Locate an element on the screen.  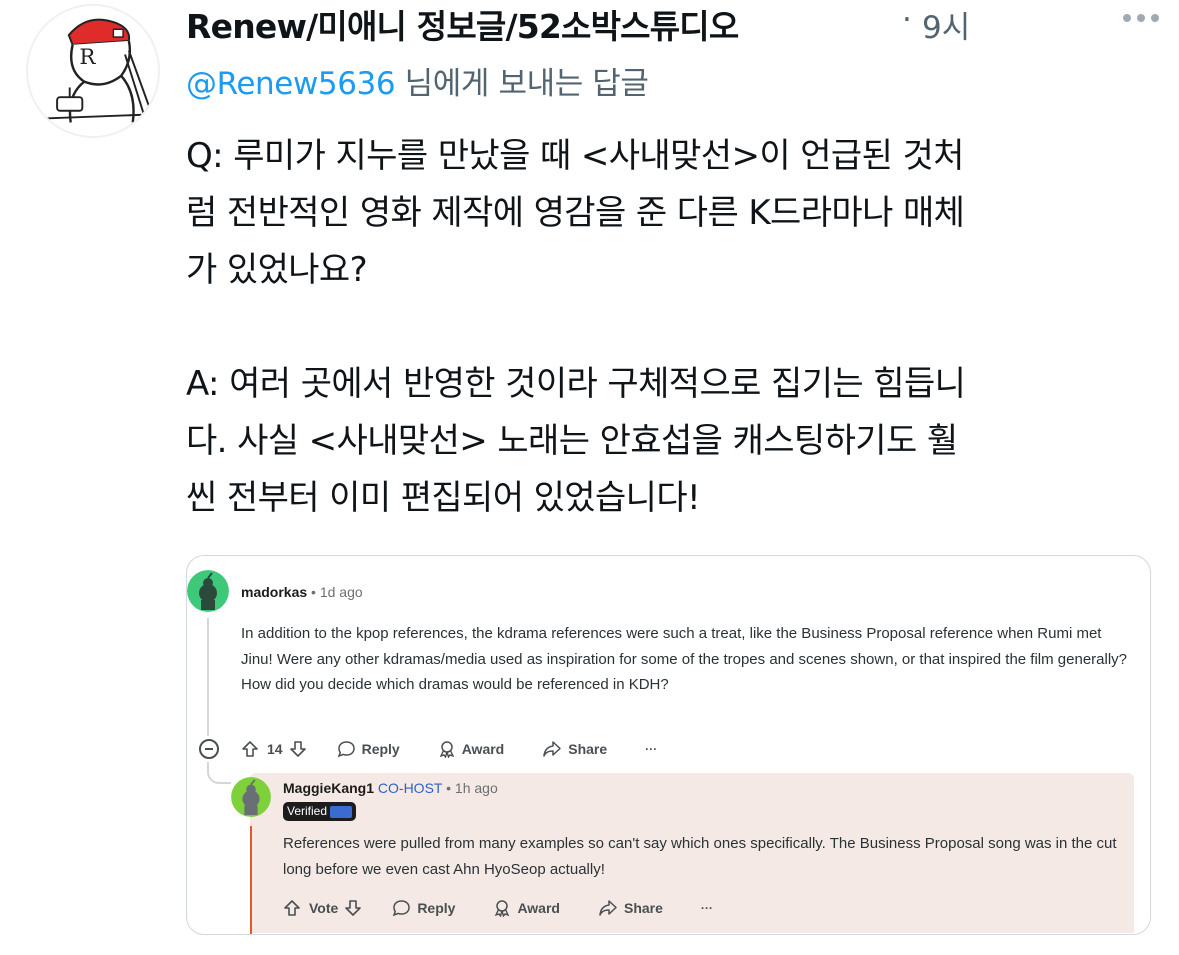
reply-accent-bar is located at coordinates (251, 880).